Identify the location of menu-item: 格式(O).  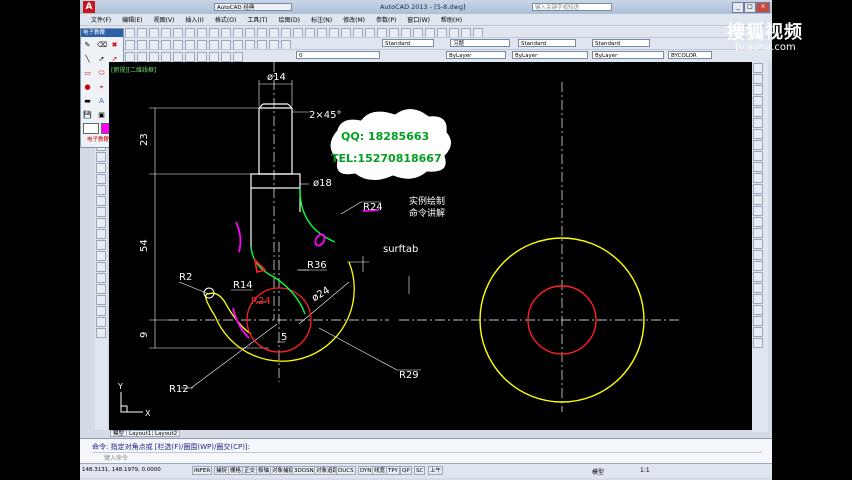
(225, 19).